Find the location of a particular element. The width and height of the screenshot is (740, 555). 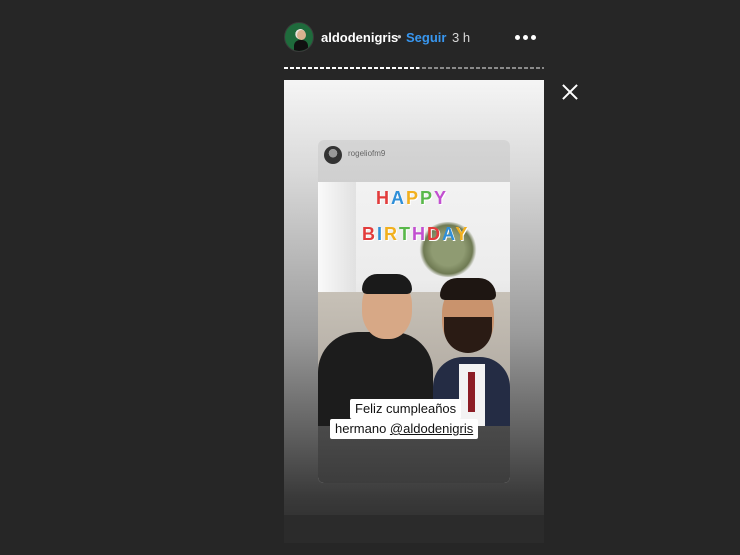

photo-person-2-hair is located at coordinates (468, 289).